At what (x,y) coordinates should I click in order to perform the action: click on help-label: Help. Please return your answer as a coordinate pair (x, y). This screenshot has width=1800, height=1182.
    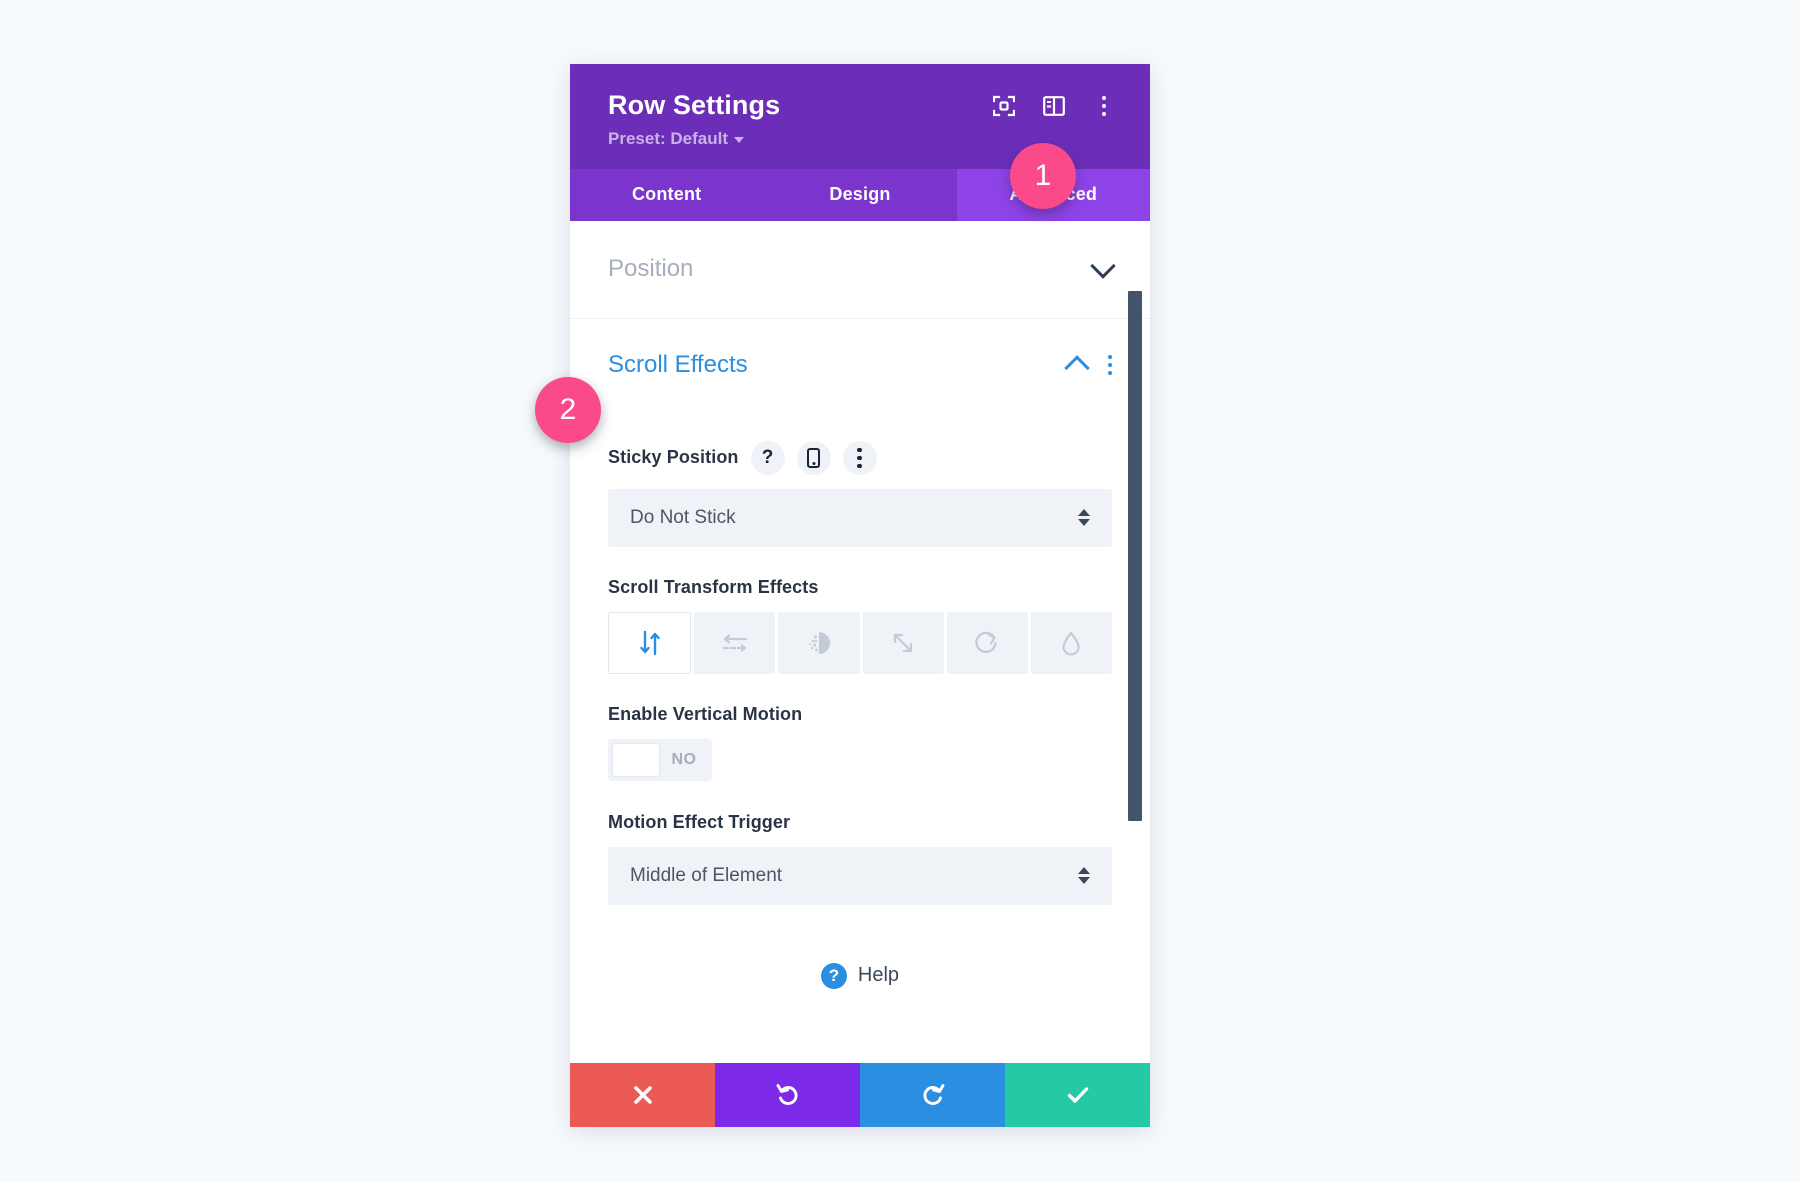
    Looking at the image, I should click on (878, 975).